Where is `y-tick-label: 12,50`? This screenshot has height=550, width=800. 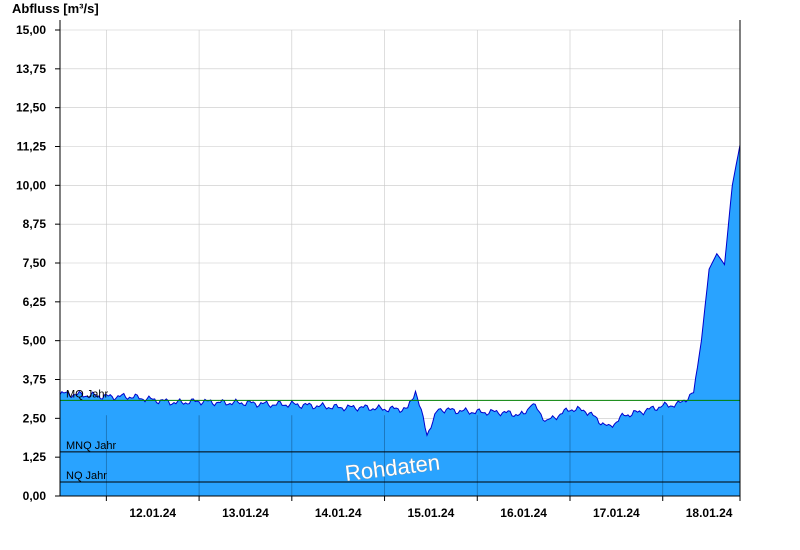 y-tick-label: 12,50 is located at coordinates (31, 108).